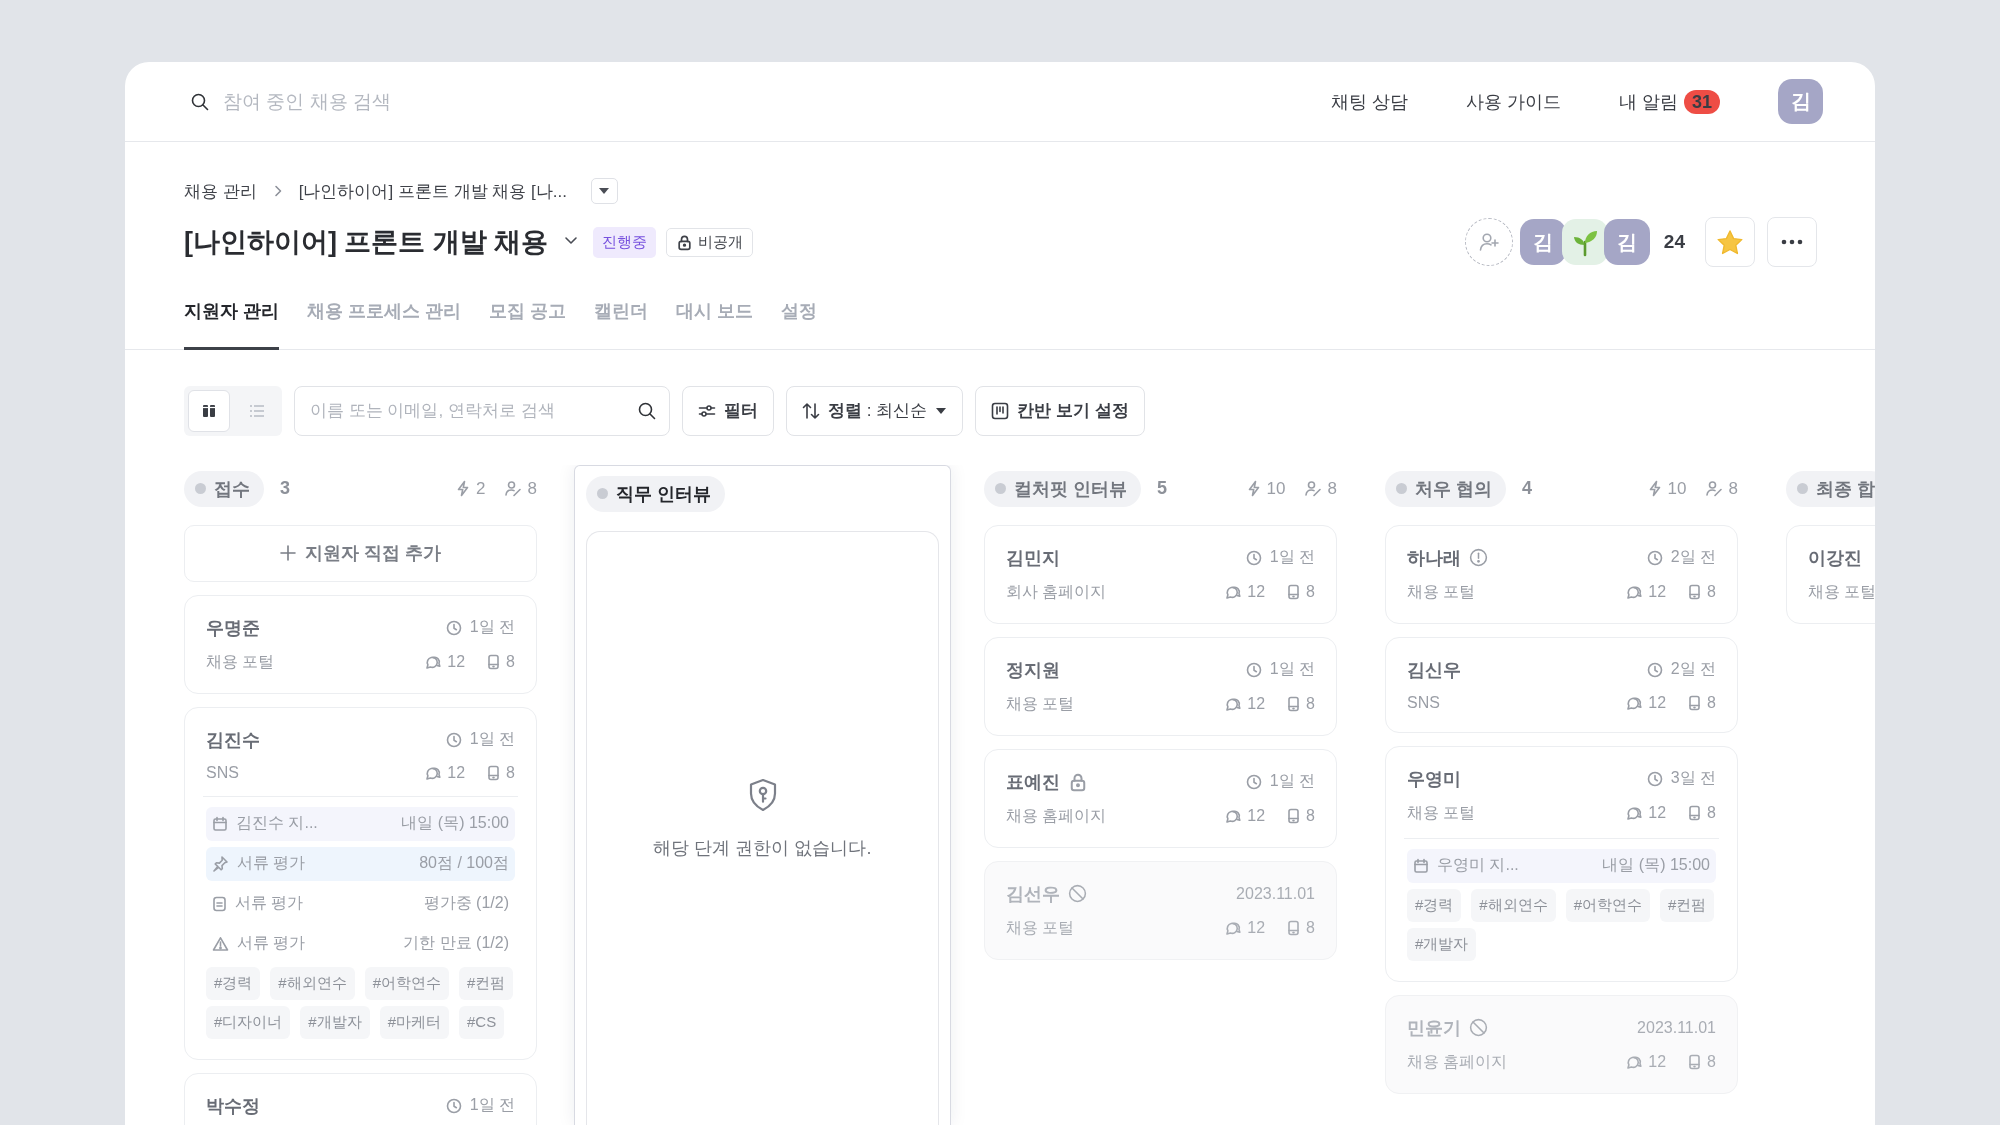  I want to click on member-avatar, so click(1584, 242).